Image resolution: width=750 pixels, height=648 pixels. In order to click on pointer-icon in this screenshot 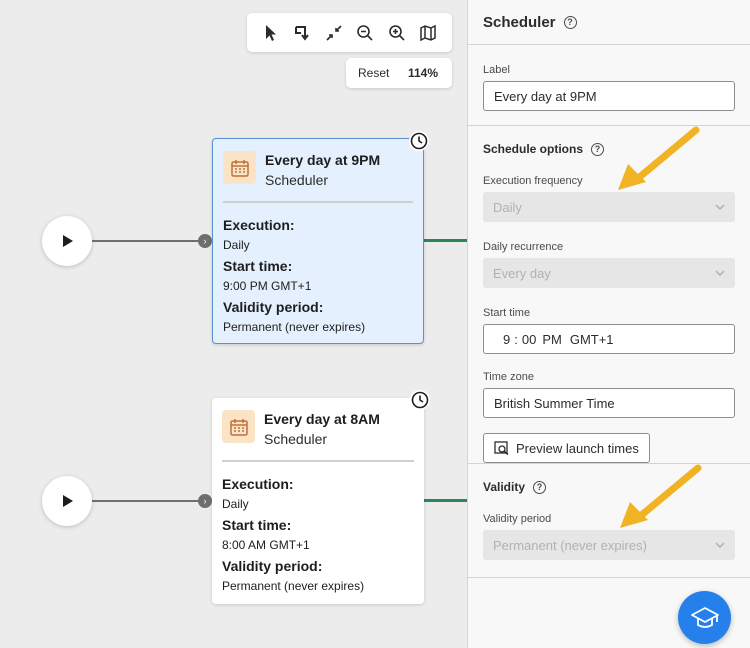, I will do `click(270, 32)`.